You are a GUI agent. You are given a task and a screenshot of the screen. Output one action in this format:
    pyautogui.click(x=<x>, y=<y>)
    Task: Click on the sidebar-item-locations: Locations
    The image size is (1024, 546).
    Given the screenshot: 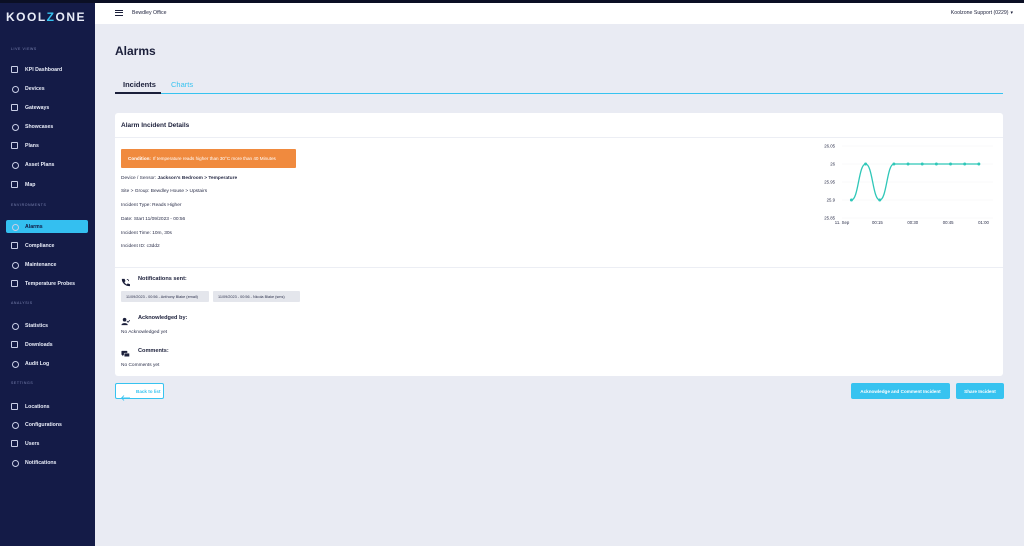 What is the action you would take?
    pyautogui.click(x=47, y=406)
    